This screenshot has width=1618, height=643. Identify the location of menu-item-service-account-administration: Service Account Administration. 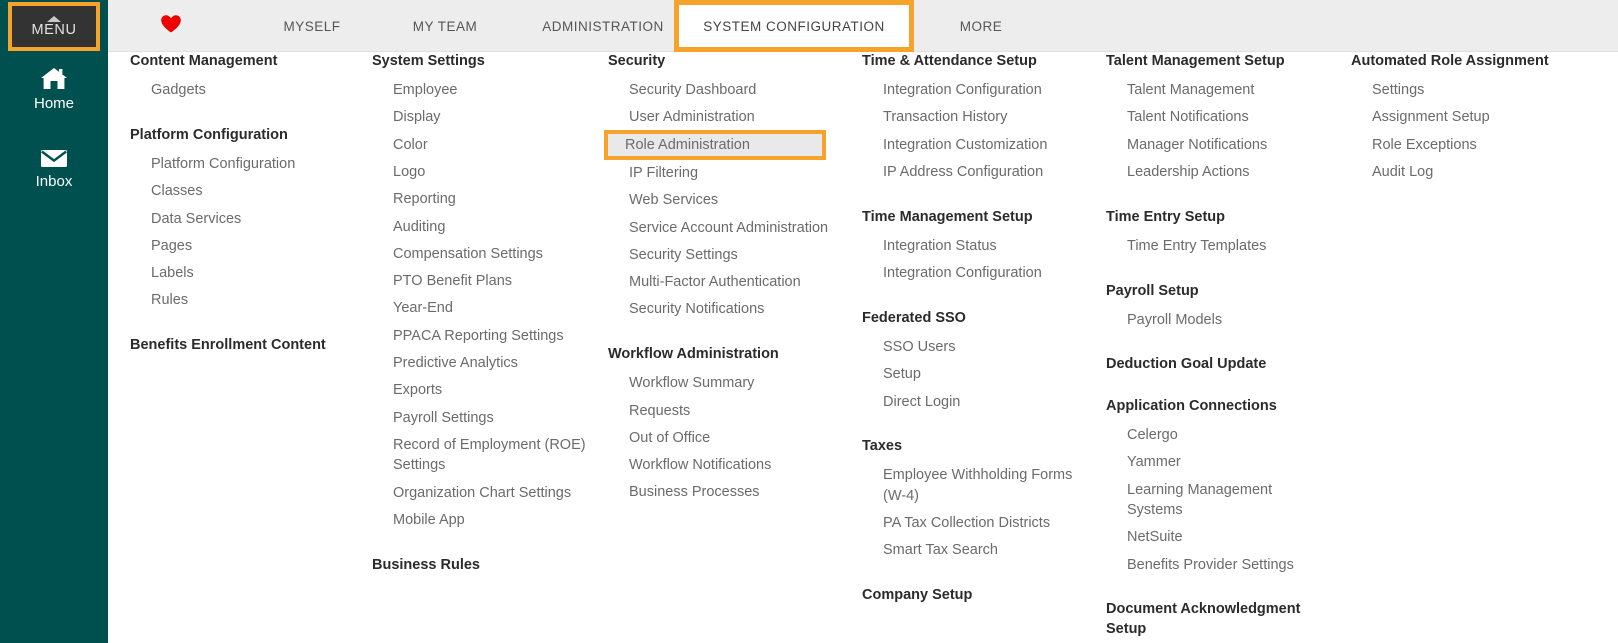
(720, 227).